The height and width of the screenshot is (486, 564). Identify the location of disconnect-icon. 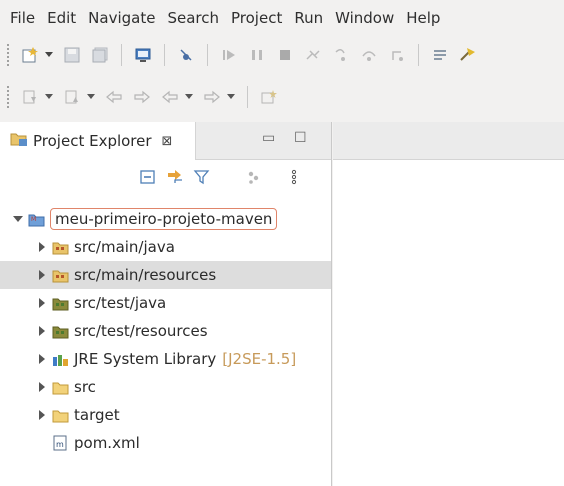
(313, 55).